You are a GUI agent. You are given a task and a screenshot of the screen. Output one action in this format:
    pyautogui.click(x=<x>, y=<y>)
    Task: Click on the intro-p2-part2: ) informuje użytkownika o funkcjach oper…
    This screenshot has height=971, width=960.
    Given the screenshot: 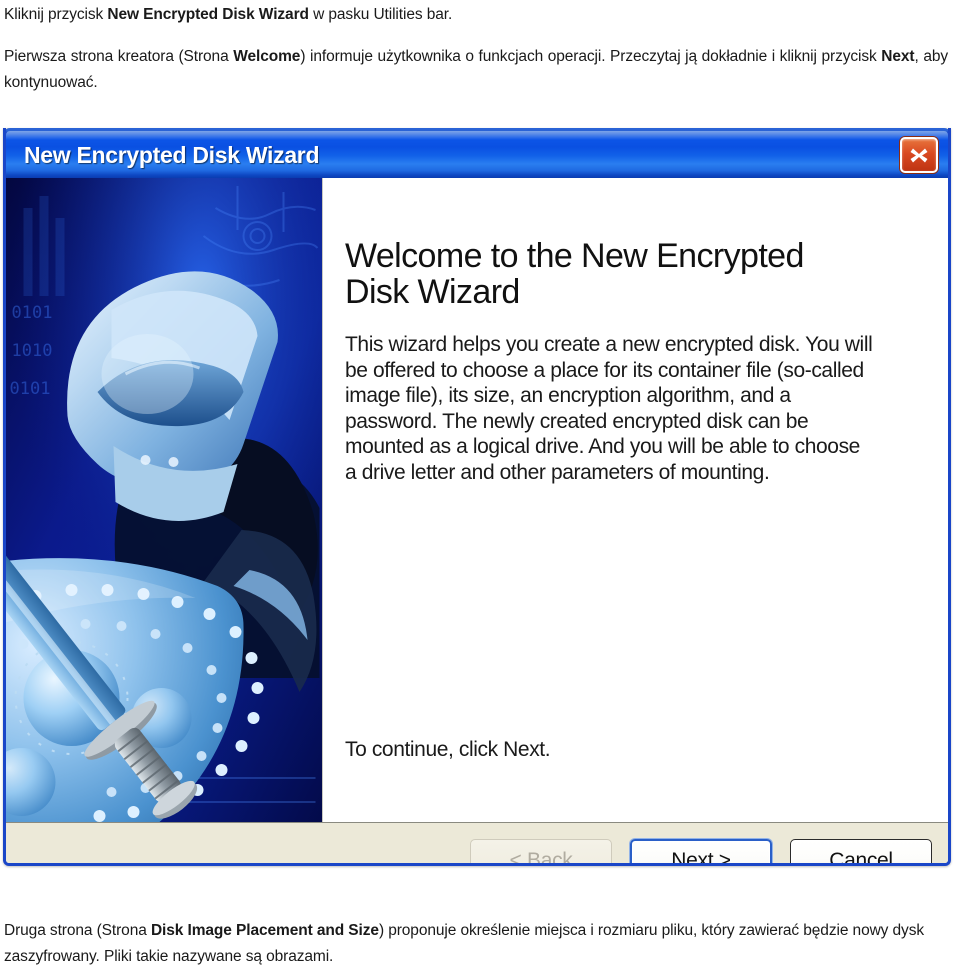 What is the action you would take?
    pyautogui.click(x=591, y=56)
    